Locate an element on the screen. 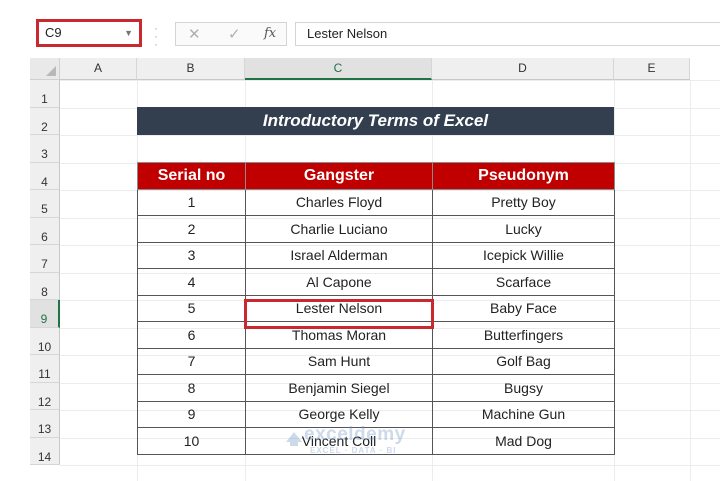 The height and width of the screenshot is (481, 720). sheet-title: Introductory Terms of Excel is located at coordinates (375, 121).